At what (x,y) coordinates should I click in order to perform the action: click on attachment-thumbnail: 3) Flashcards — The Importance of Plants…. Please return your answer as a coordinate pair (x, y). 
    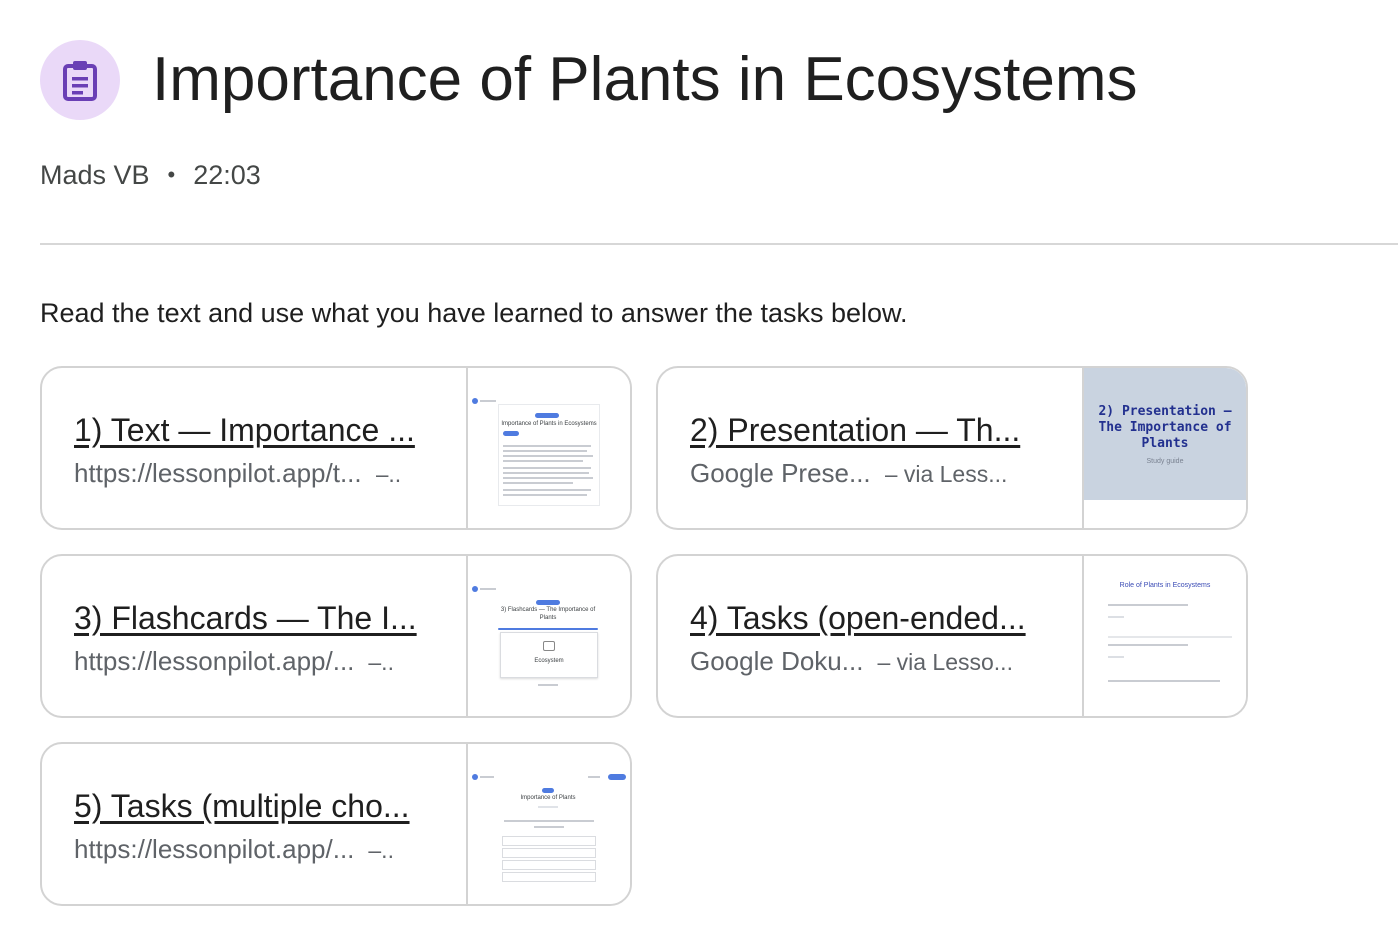
    Looking at the image, I should click on (549, 636).